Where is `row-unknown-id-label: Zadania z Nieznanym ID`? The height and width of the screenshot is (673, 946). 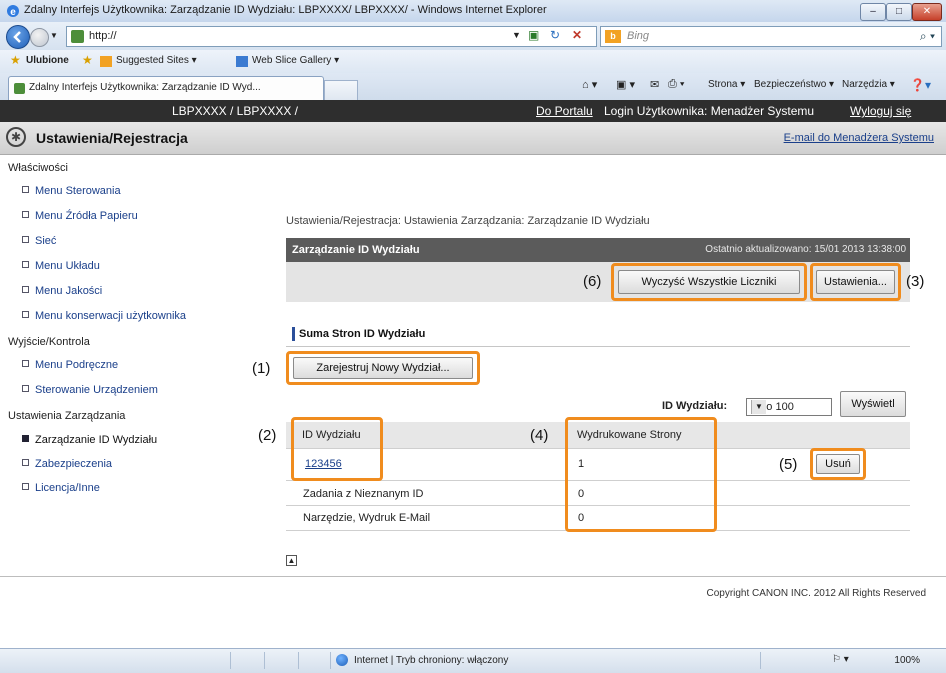 row-unknown-id-label: Zadania z Nieznanym ID is located at coordinates (363, 494).